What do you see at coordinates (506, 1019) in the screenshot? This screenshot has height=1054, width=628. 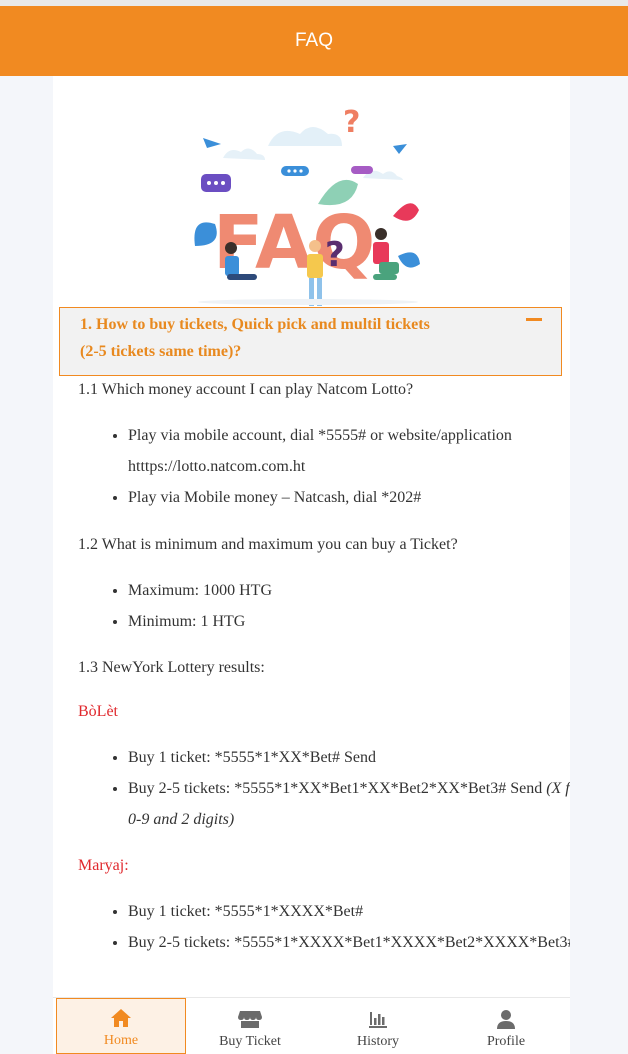 I see `user-icon` at bounding box center [506, 1019].